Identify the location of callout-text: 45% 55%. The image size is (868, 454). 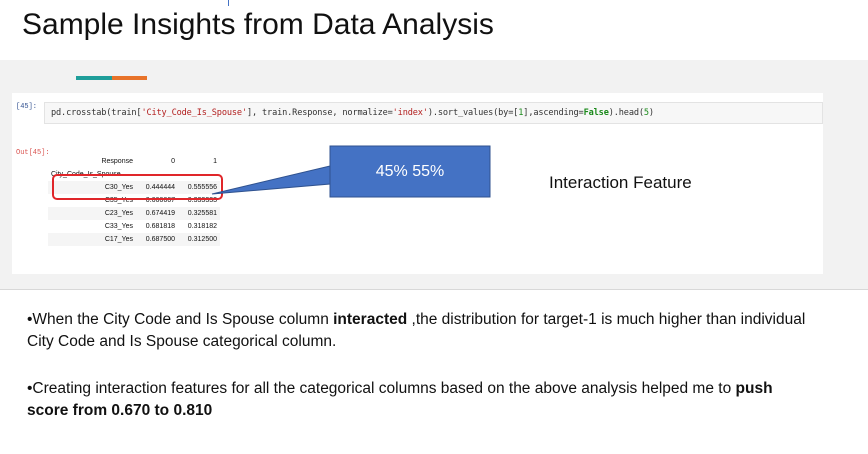
(410, 171).